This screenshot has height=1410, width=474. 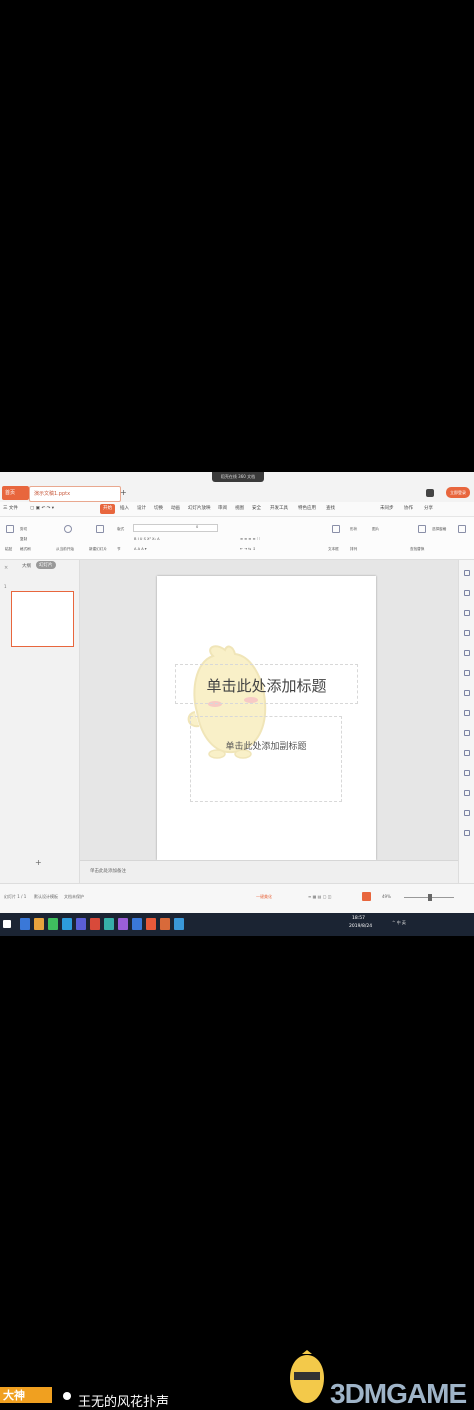 I want to click on file-menu: 三 文件, so click(x=10, y=509).